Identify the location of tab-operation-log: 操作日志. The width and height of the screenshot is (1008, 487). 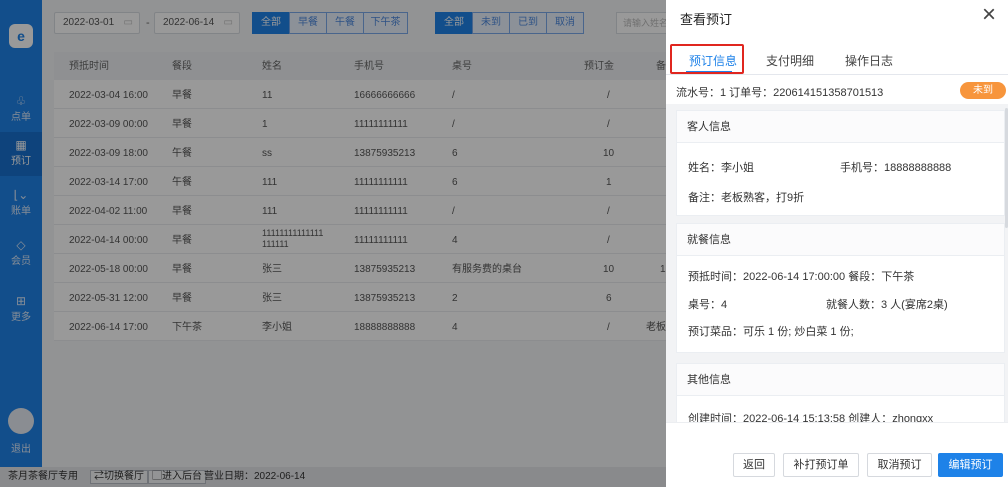
(869, 60).